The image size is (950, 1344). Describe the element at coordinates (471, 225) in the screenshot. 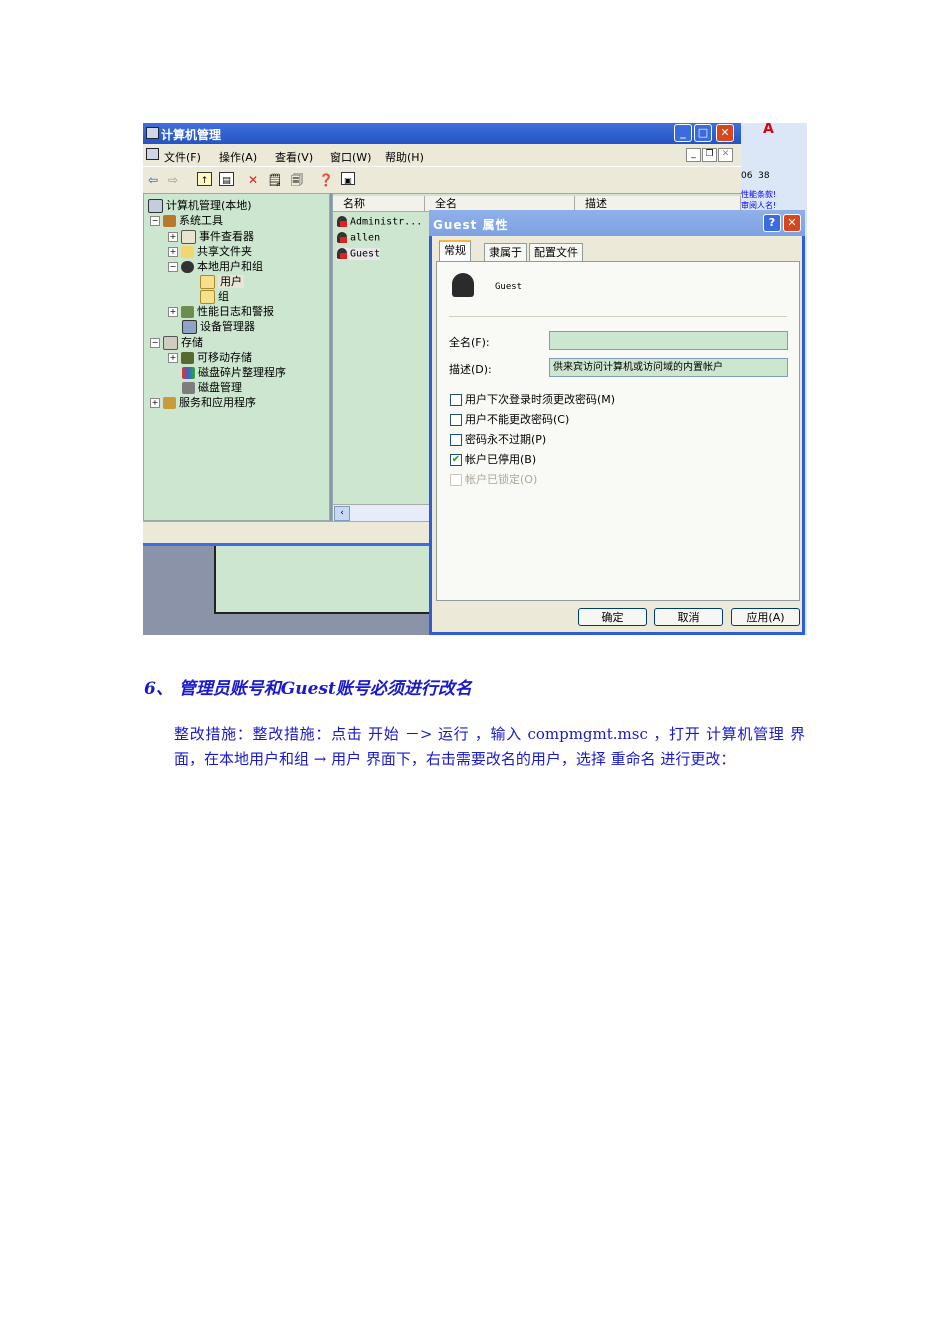

I see `dialog-title: Guest 属性` at that location.